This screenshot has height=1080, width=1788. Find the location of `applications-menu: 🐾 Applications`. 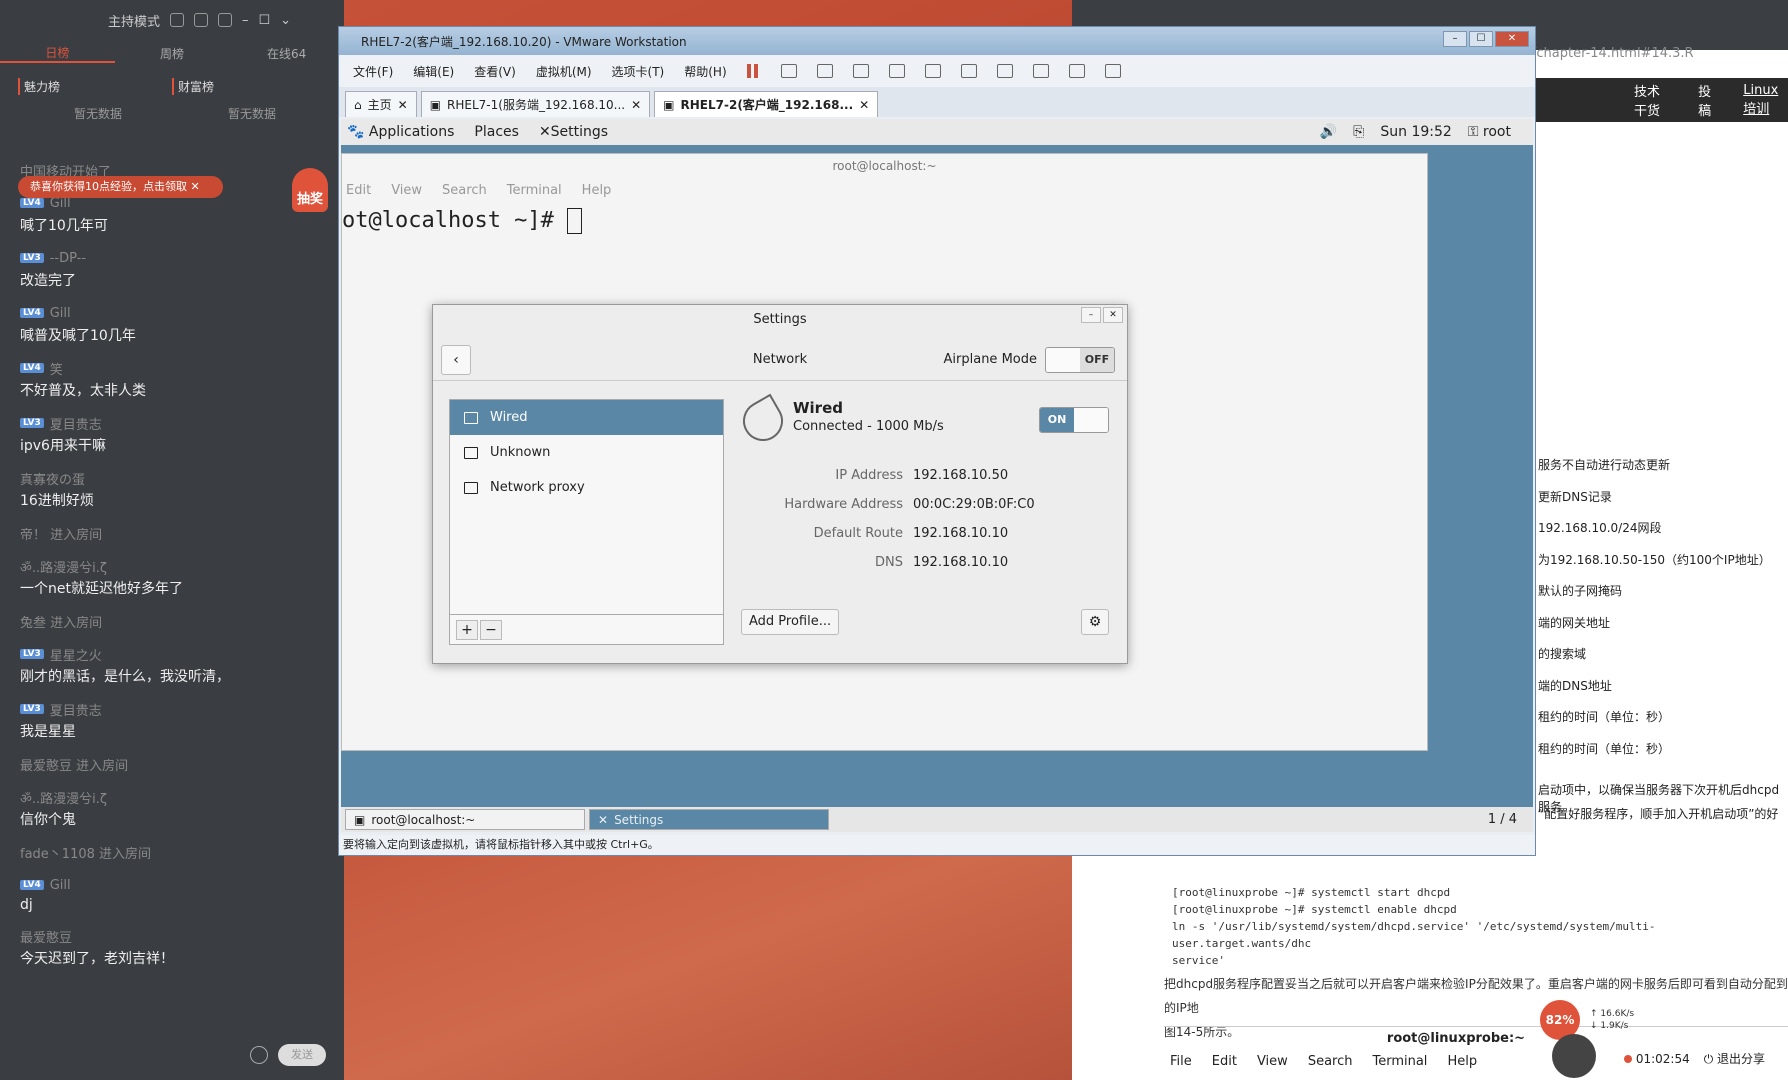

applications-menu: 🐾 Applications is located at coordinates (400, 132).